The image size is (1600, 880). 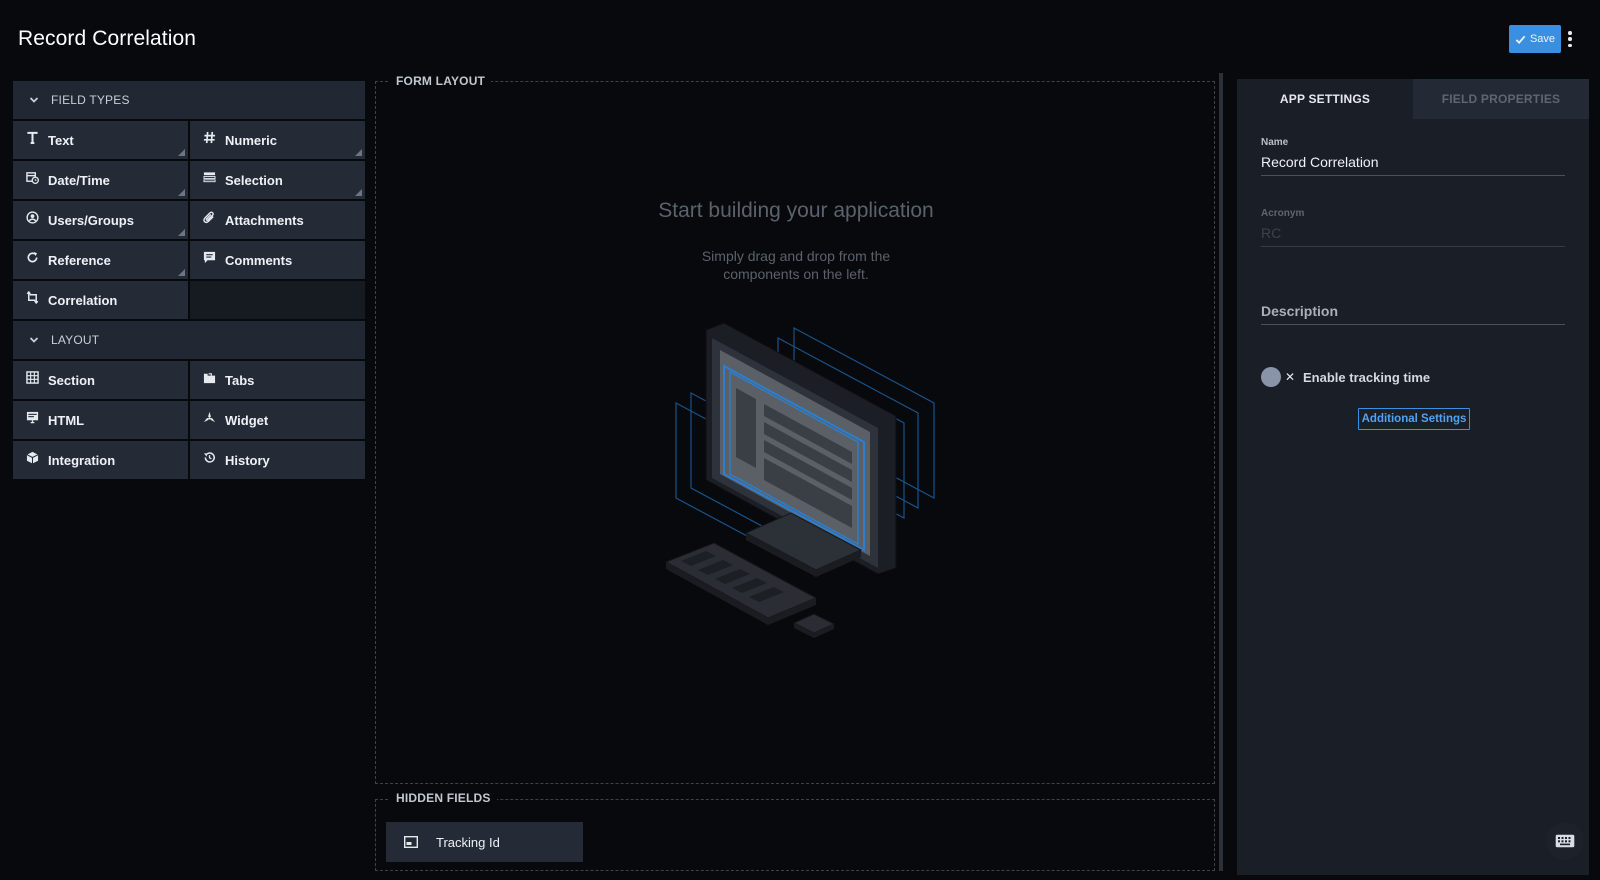 I want to click on text-icon, so click(x=32, y=138).